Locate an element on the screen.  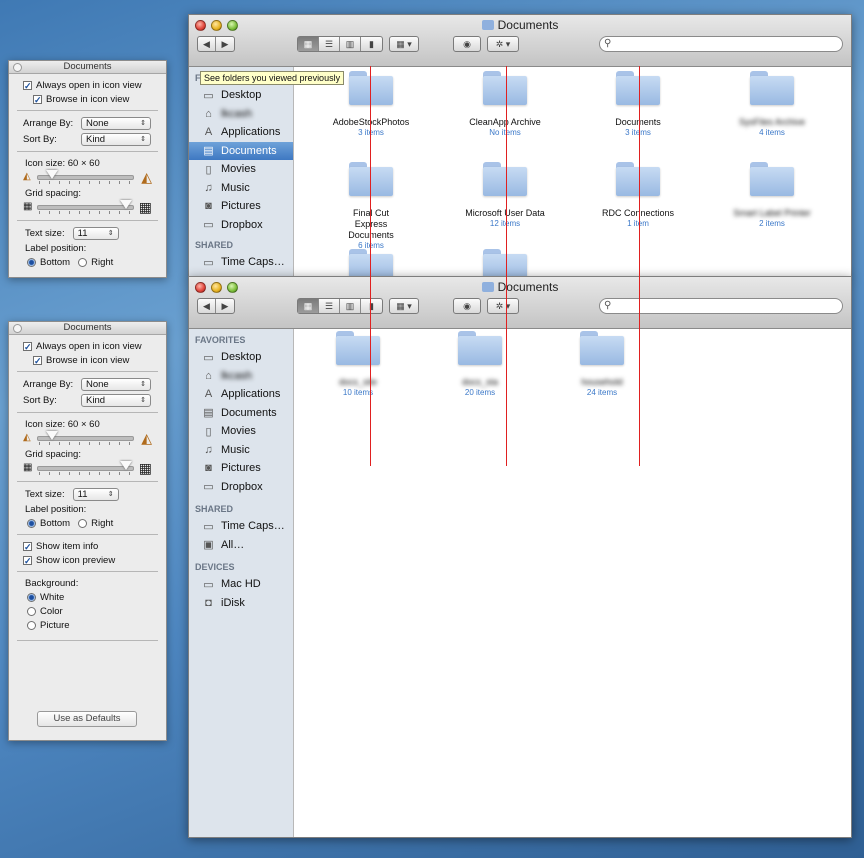
show-item-info-checkbox: ✓ Show item info is located at coordinates (87, 546).